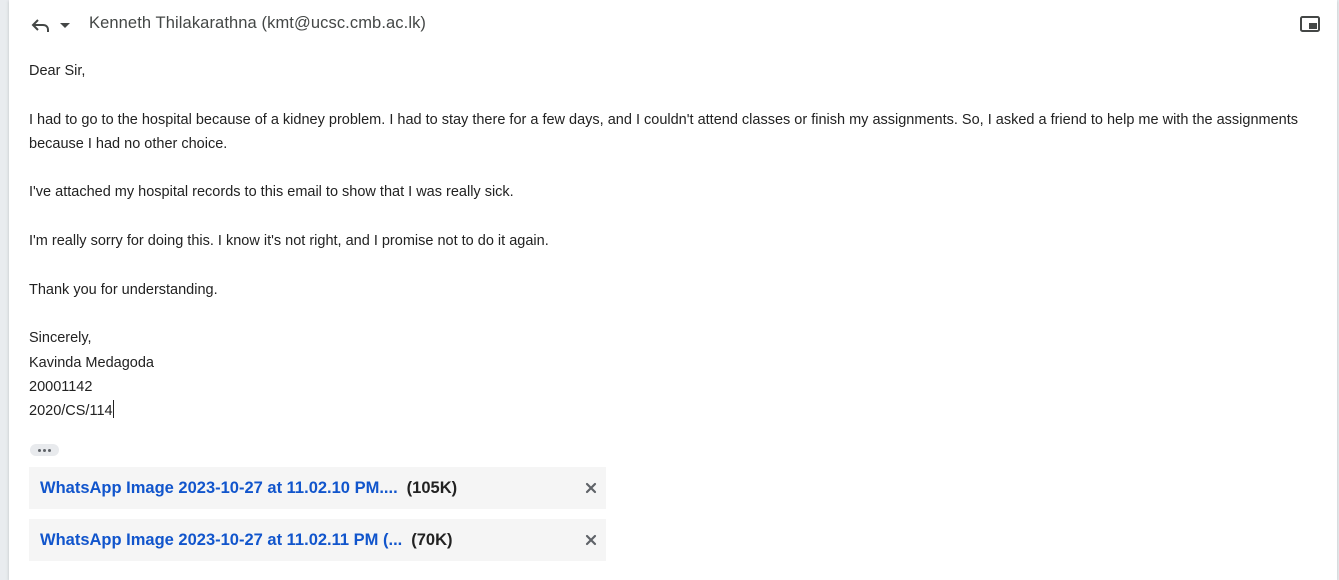 Image resolution: width=1339 pixels, height=580 pixels. What do you see at coordinates (39, 450) in the screenshot?
I see `more-horizontal-icon` at bounding box center [39, 450].